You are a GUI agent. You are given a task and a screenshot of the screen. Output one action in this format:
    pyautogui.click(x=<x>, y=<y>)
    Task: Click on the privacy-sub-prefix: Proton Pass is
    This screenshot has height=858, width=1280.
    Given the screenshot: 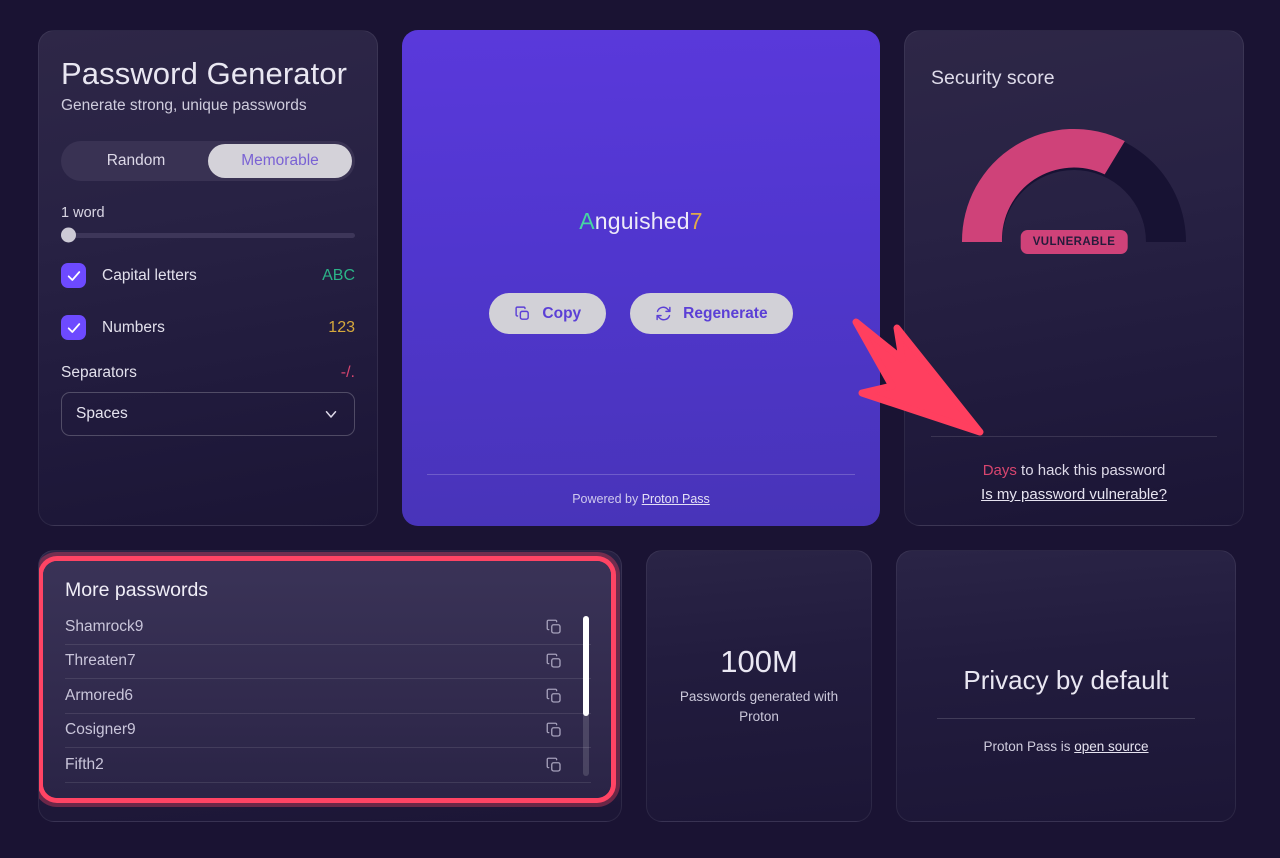 What is the action you would take?
    pyautogui.click(x=1029, y=746)
    